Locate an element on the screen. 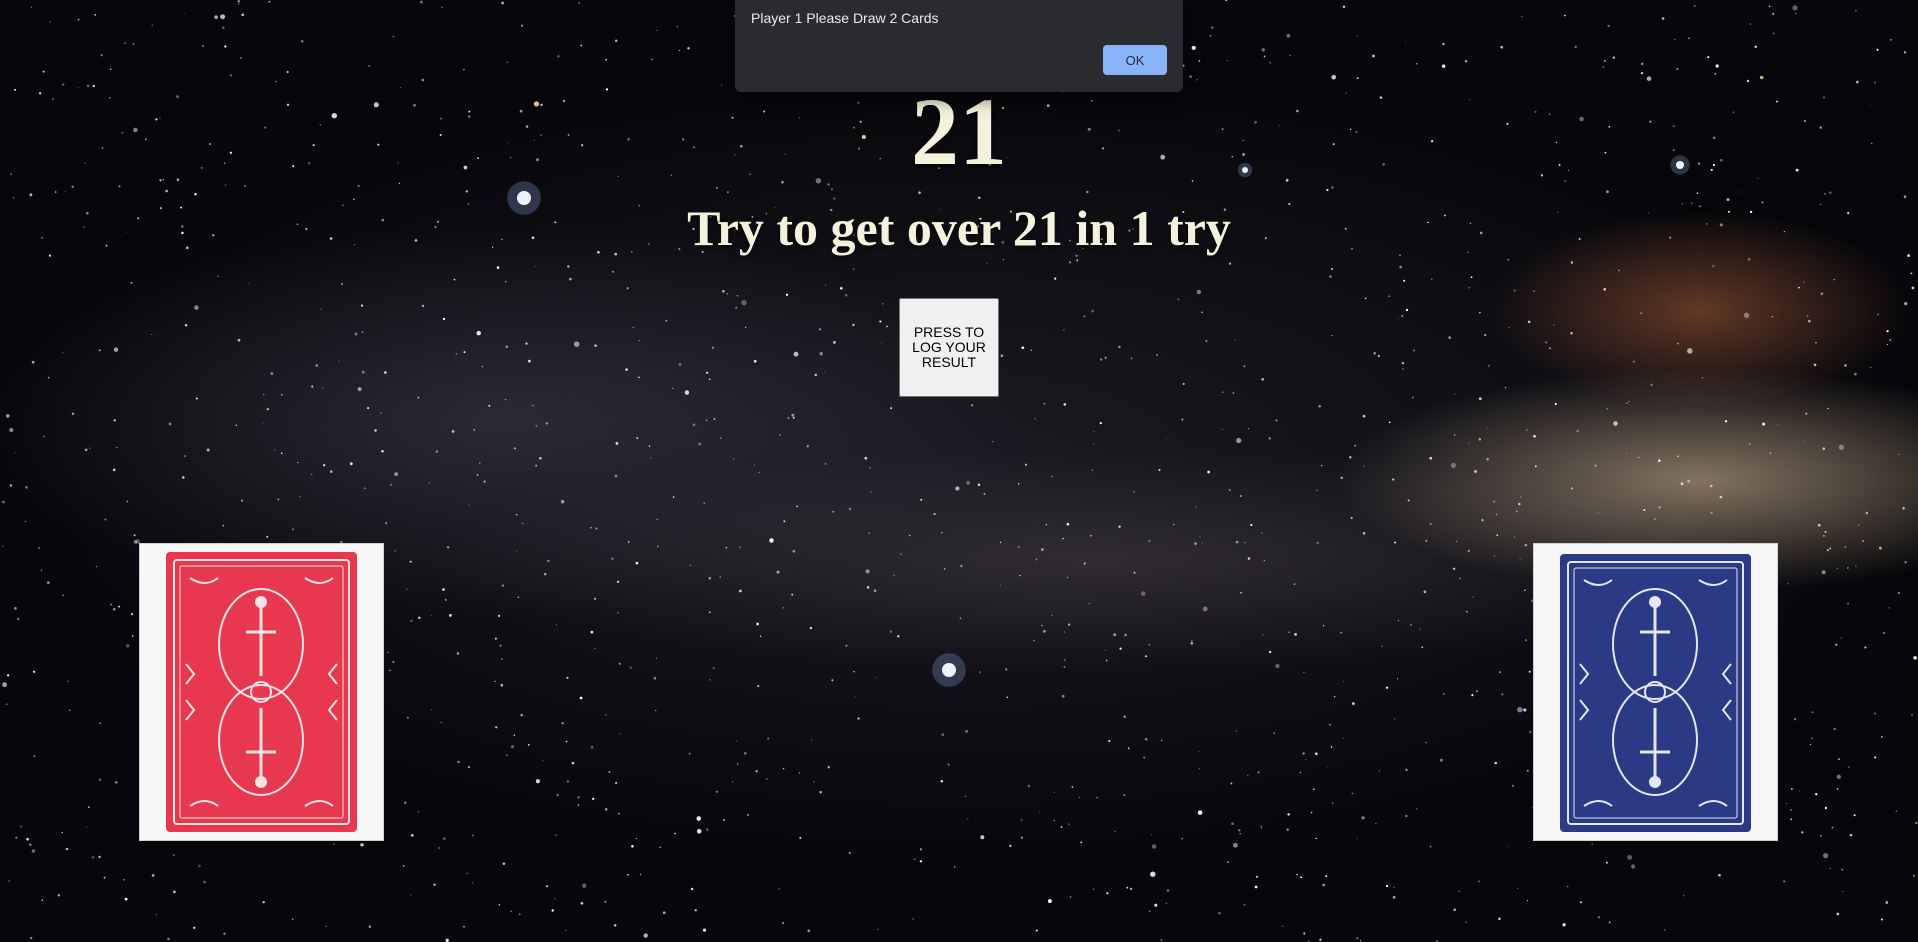 The height and width of the screenshot is (942, 1918). red-card-back-icon is located at coordinates (261, 692).